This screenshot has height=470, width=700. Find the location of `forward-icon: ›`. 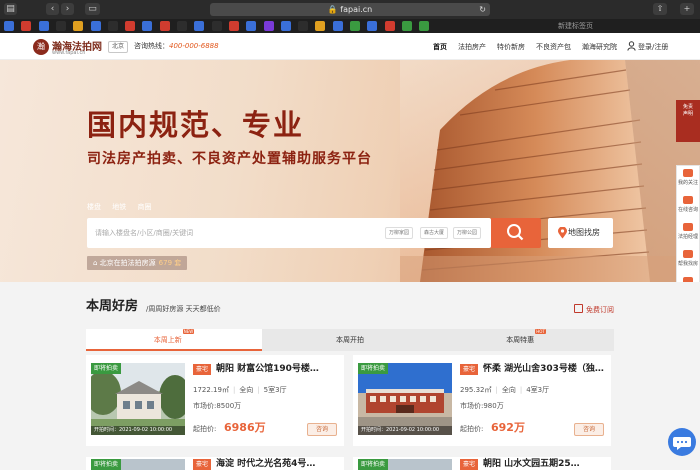

forward-icon: › is located at coordinates (67, 9).